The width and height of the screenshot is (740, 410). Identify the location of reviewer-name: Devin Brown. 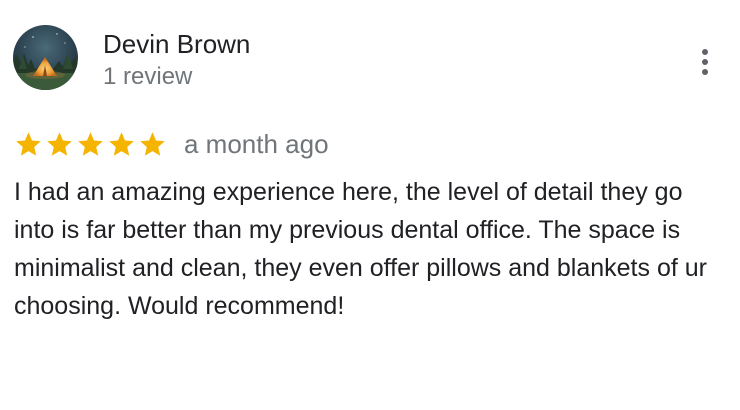
(176, 44).